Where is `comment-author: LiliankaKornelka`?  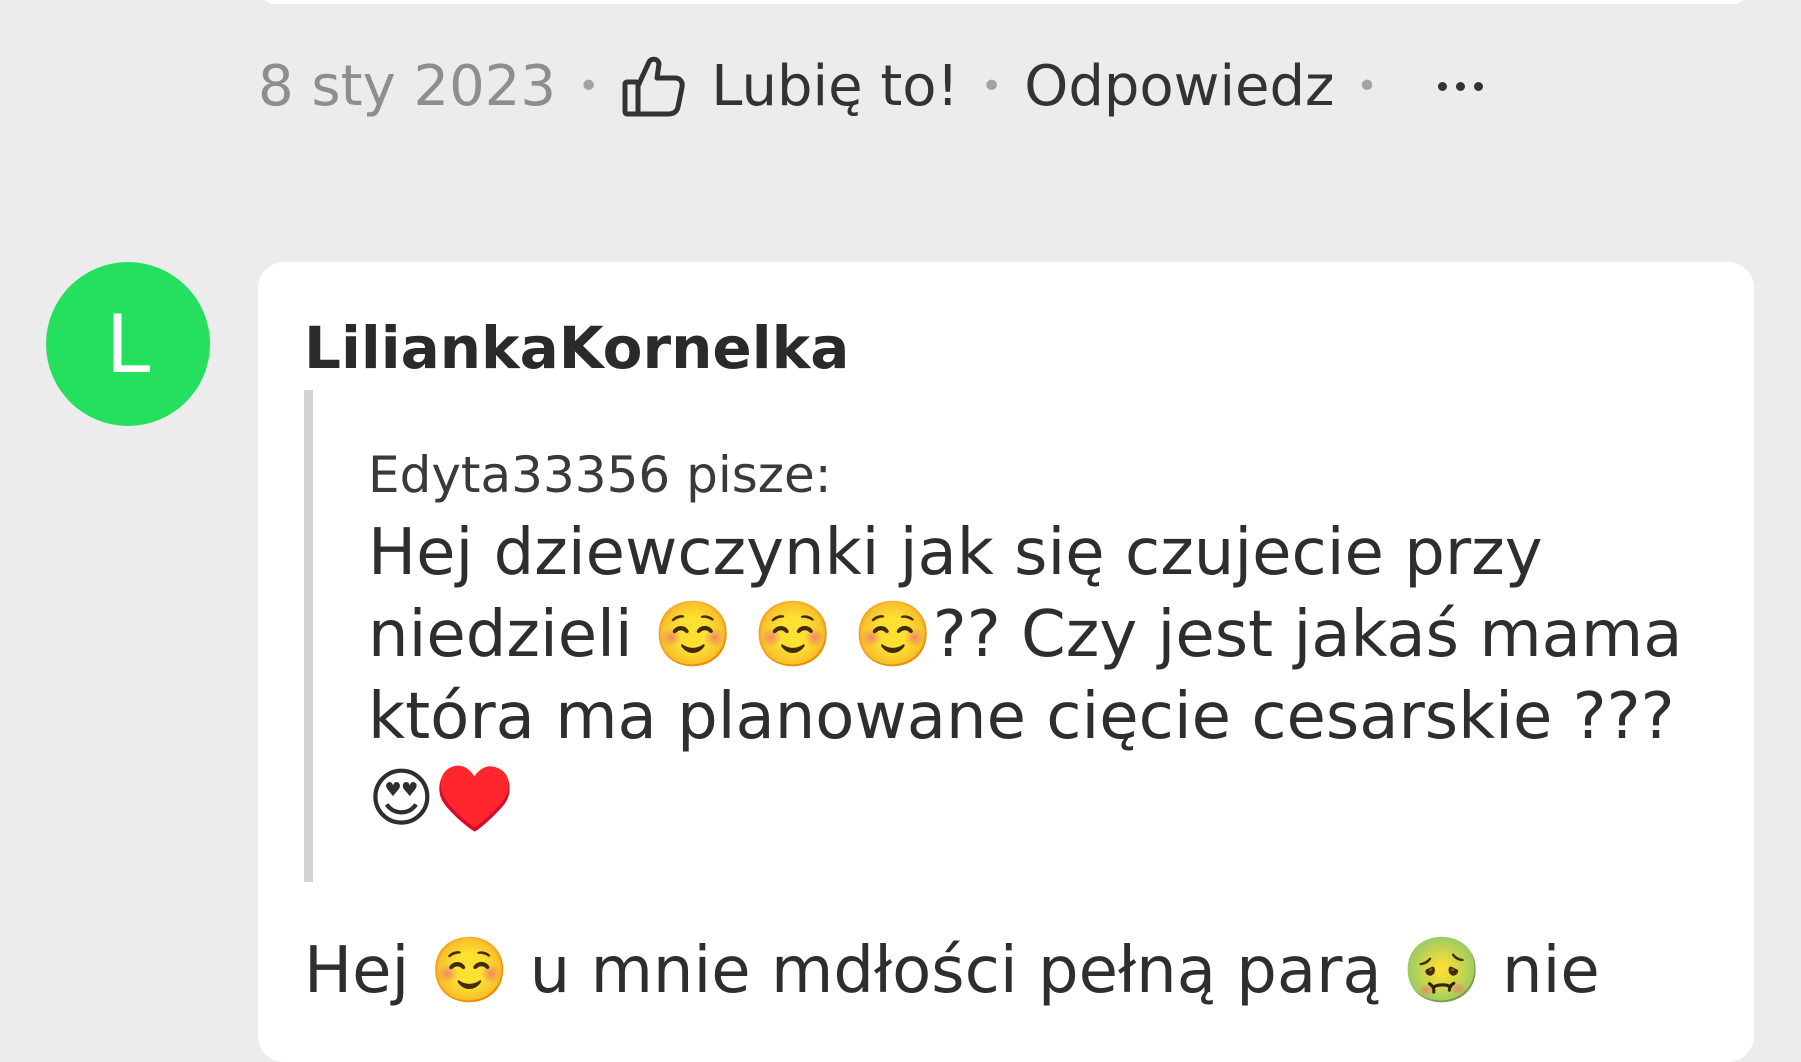 comment-author: LiliankaKornelka is located at coordinates (576, 348).